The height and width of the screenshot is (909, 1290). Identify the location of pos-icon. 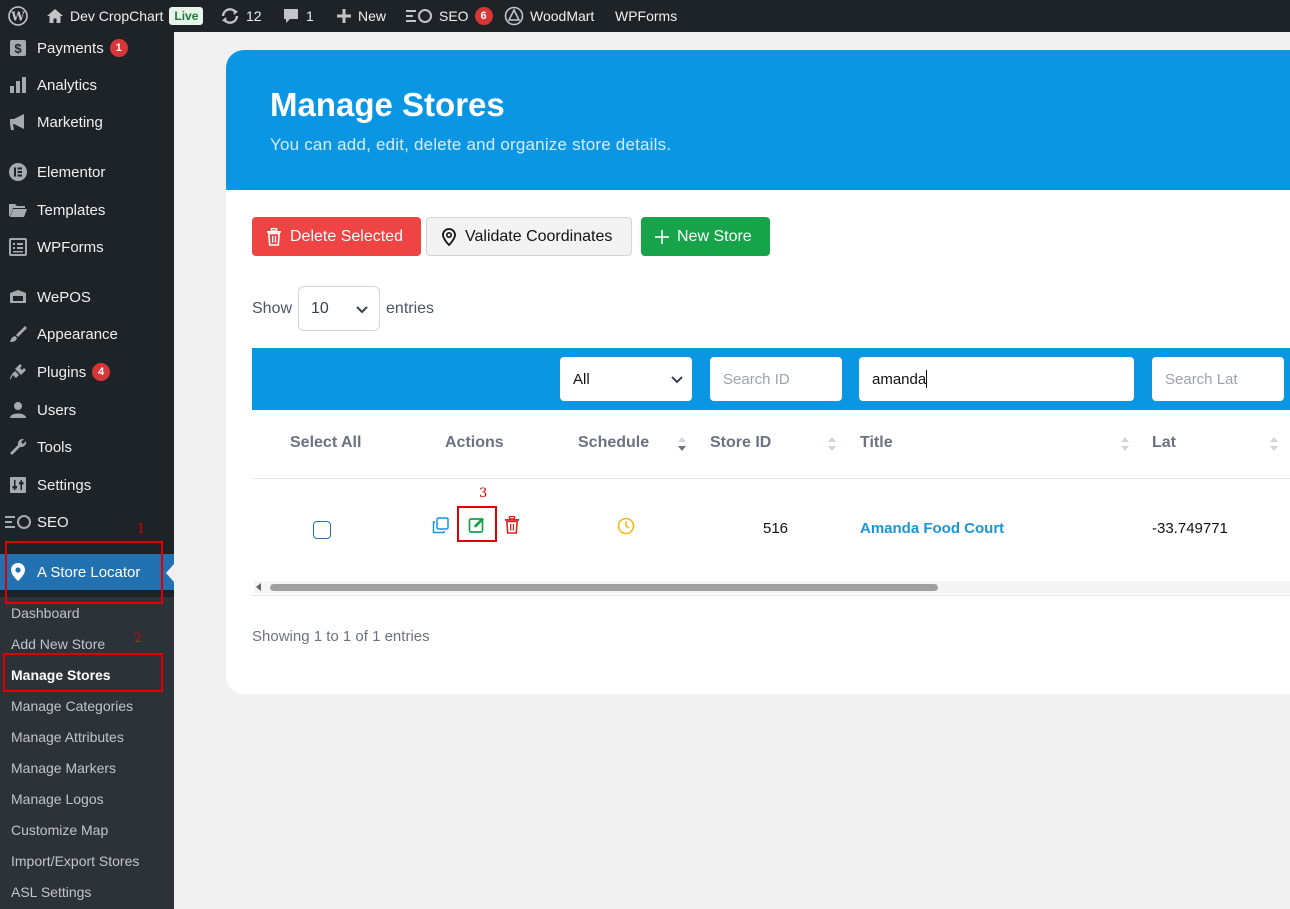
(18, 297).